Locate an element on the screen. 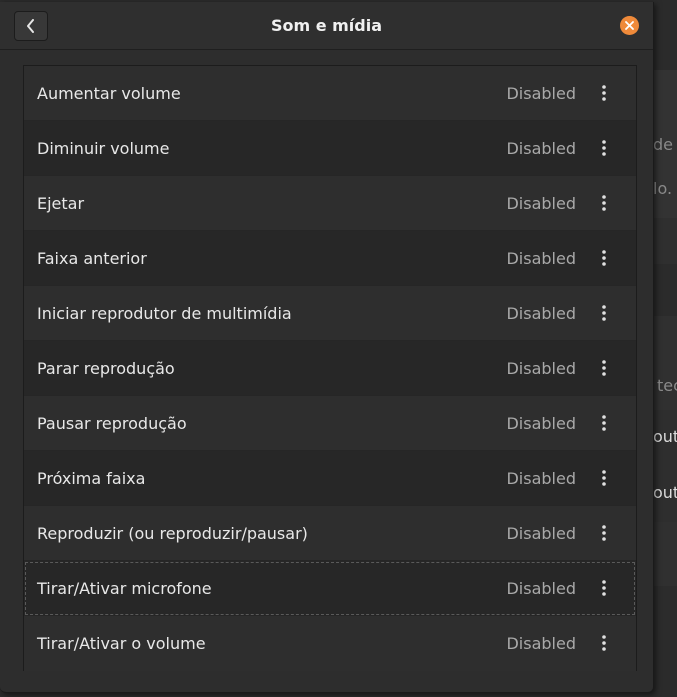 This screenshot has width=677, height=697. close-icon is located at coordinates (629, 25).